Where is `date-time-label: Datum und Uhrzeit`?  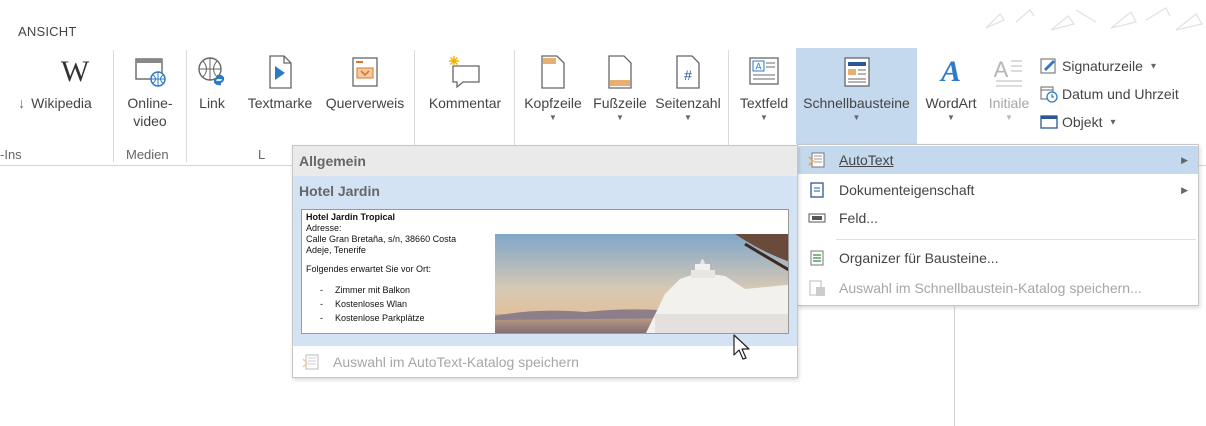
date-time-label: Datum und Uhrzeit is located at coordinates (1120, 94).